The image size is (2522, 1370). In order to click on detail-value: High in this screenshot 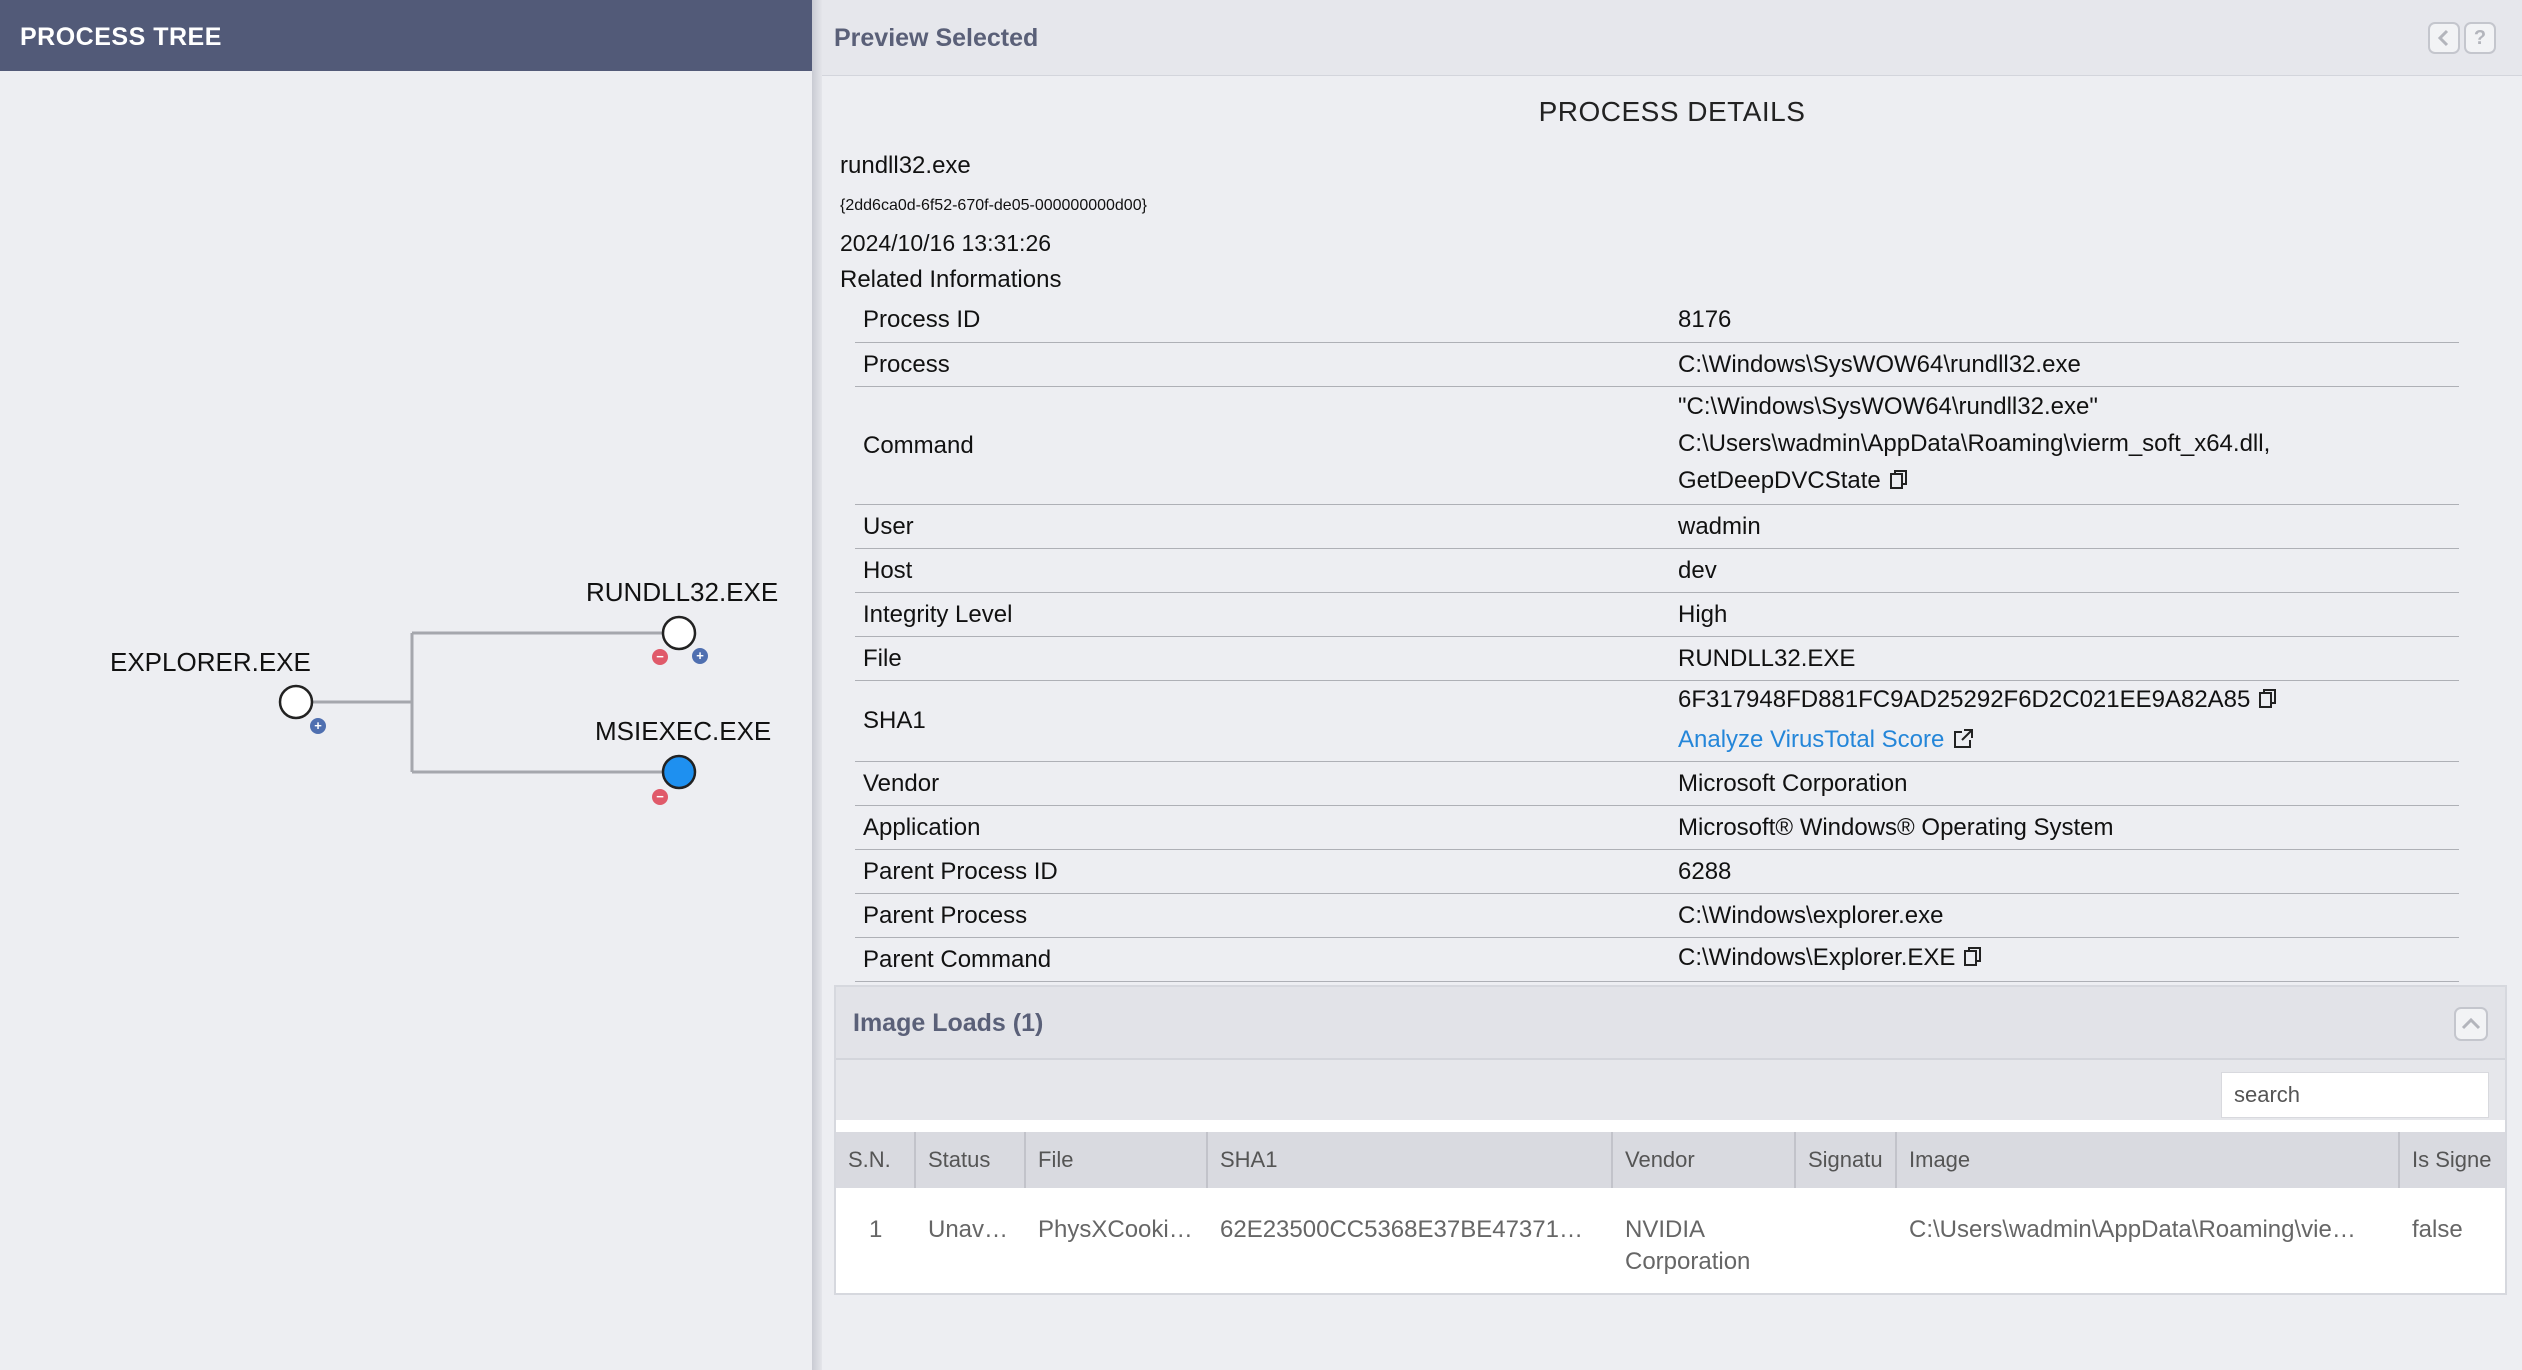, I will do `click(2064, 614)`.